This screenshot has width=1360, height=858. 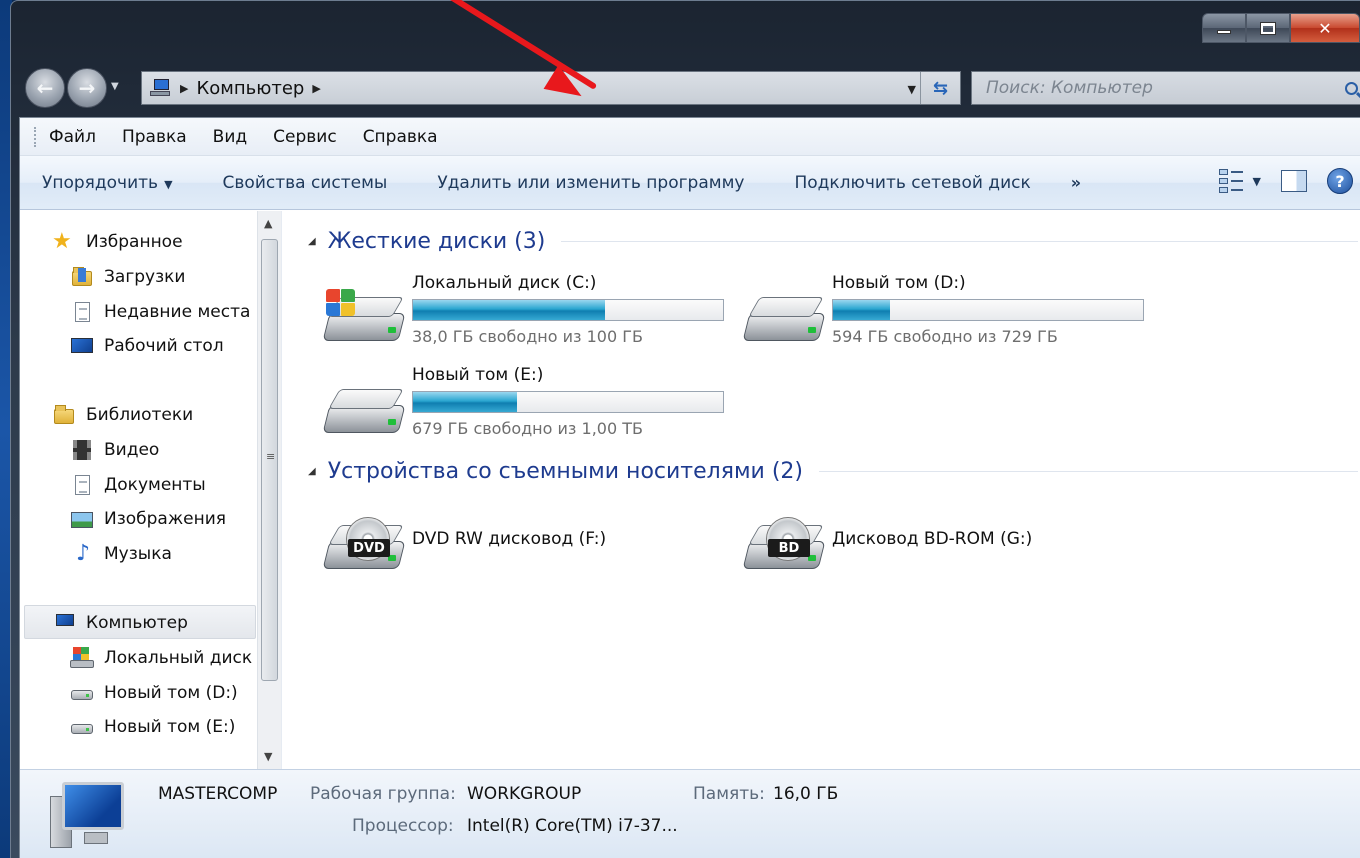 I want to click on nav-desktop-label: Рабочий стол, so click(x=164, y=346).